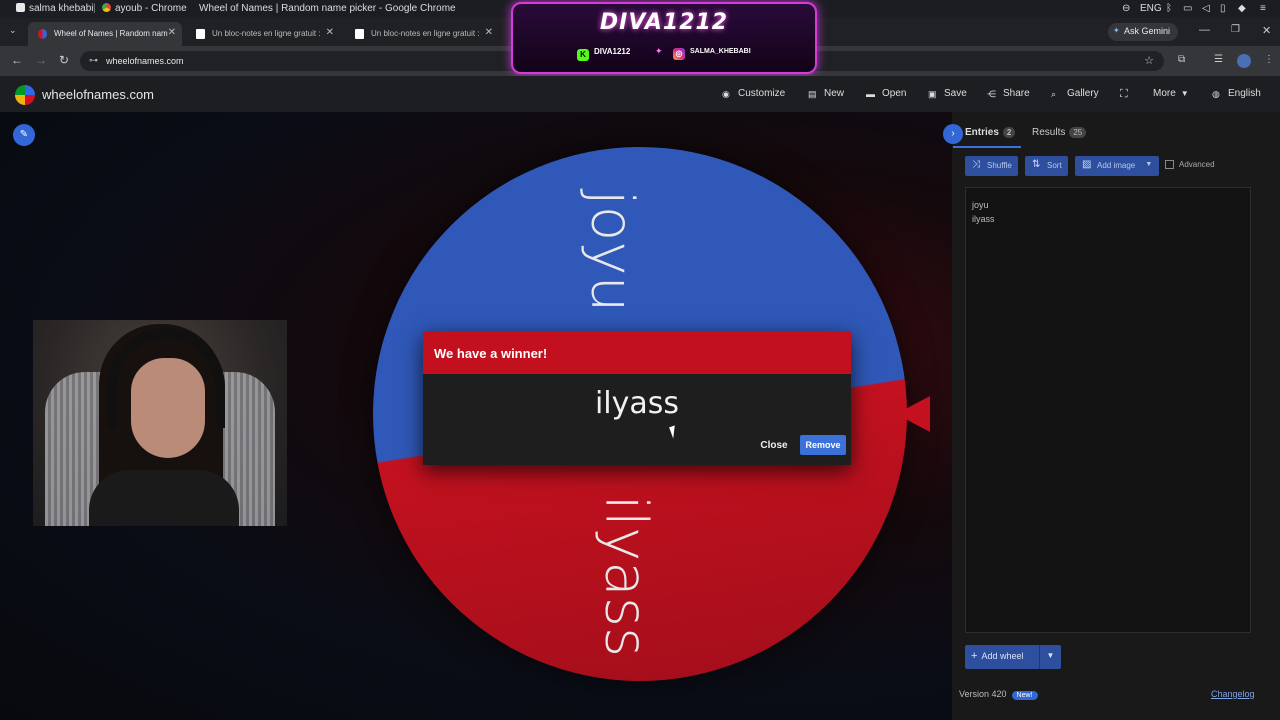 This screenshot has height=720, width=1280. What do you see at coordinates (1054, 94) in the screenshot?
I see `search-icon: ⌕` at bounding box center [1054, 94].